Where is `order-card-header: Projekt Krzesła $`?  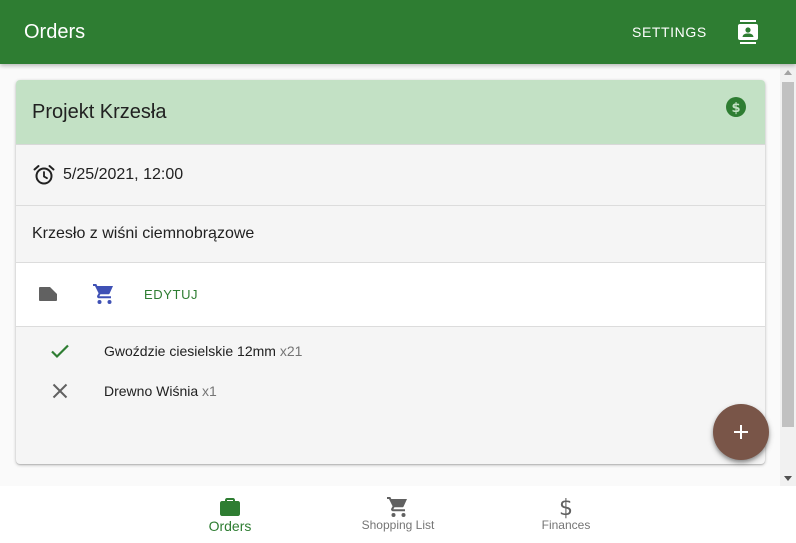 order-card-header: Projekt Krzesła $ is located at coordinates (390, 112).